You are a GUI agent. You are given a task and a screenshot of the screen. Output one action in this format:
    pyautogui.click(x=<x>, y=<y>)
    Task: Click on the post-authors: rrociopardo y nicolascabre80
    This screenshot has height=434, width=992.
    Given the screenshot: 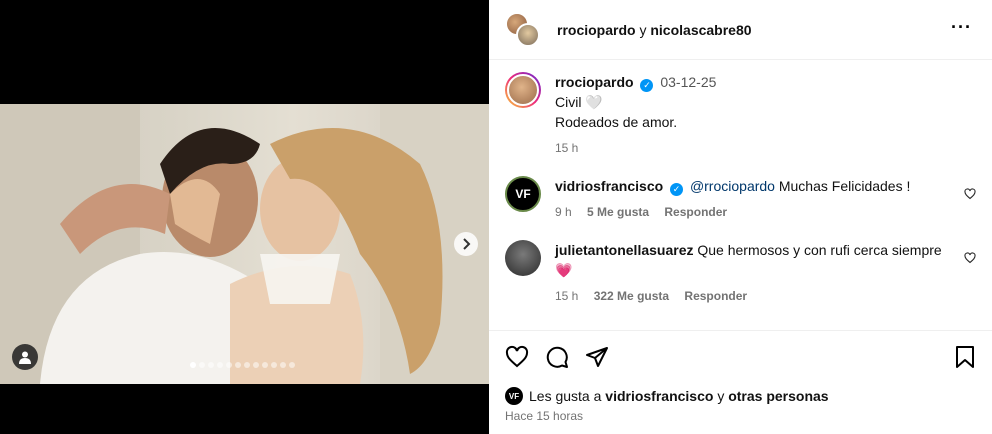 What is the action you would take?
    pyautogui.click(x=654, y=30)
    